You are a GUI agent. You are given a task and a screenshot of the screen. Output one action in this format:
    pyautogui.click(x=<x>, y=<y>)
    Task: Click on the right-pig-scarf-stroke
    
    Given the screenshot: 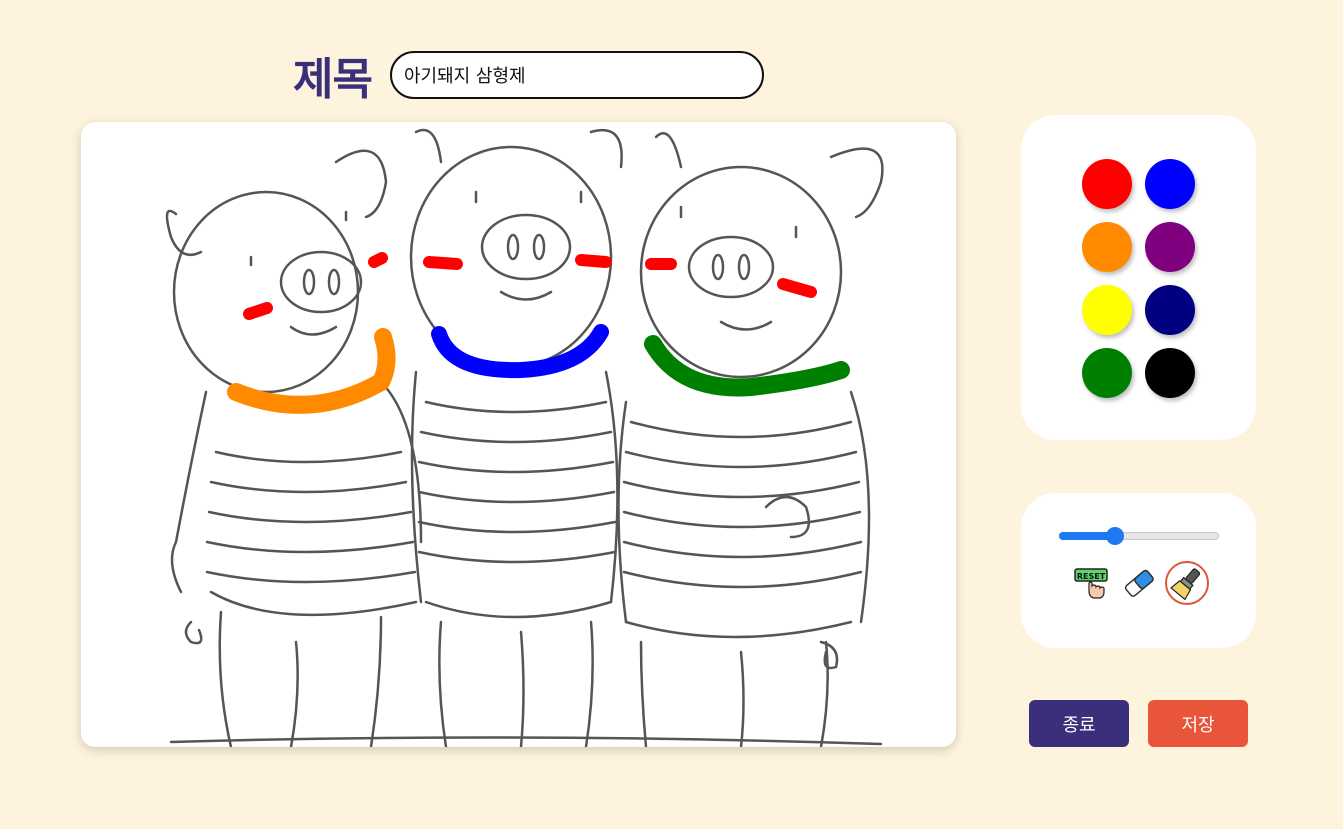 What is the action you would take?
    pyautogui.click(x=747, y=366)
    